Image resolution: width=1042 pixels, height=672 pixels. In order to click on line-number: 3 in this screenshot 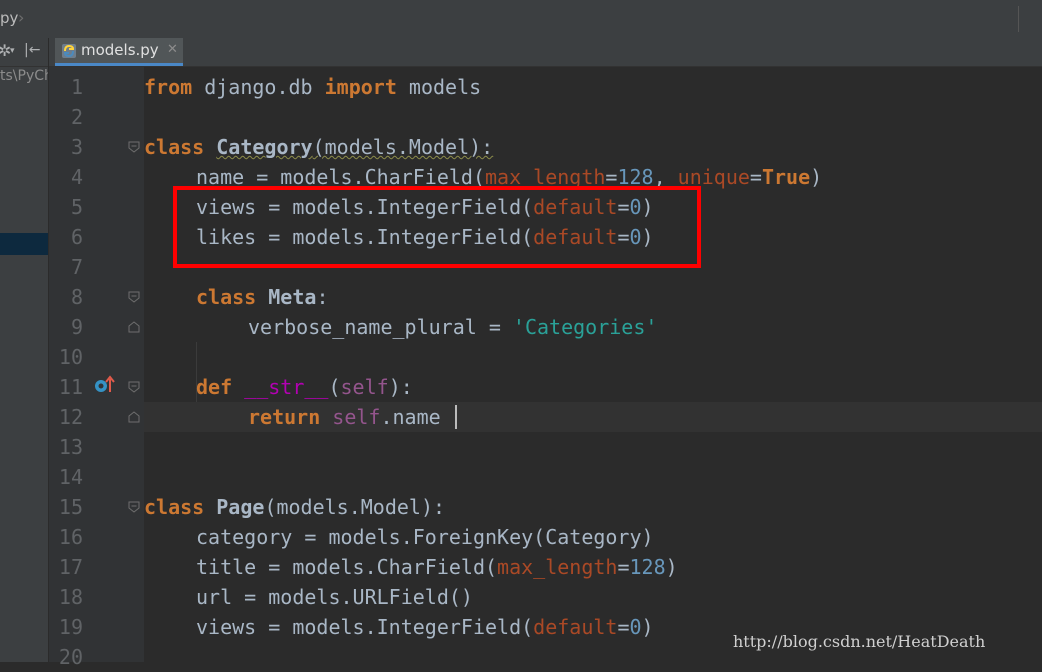, I will do `click(76, 147)`.